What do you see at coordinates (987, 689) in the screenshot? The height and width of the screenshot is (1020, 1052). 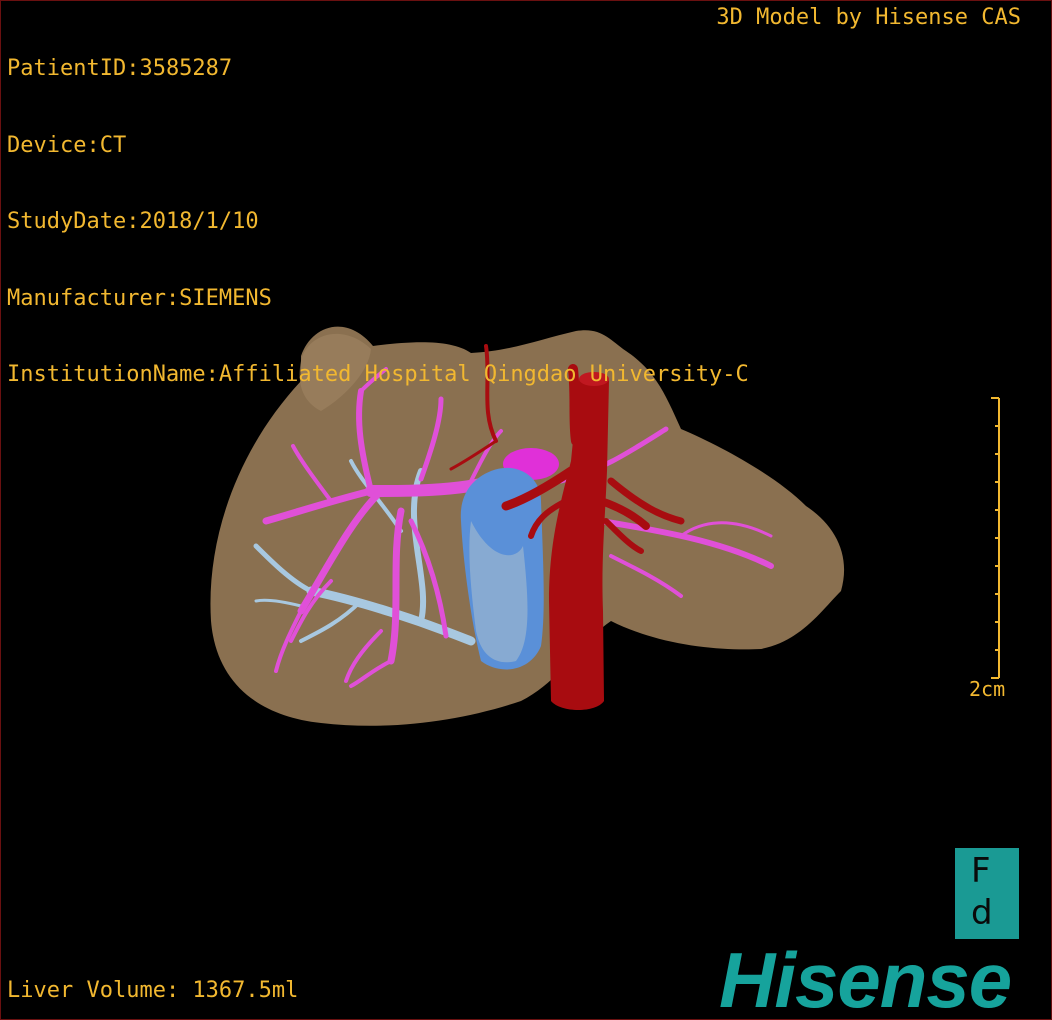 I see `scale-bar-label: 2cm` at bounding box center [987, 689].